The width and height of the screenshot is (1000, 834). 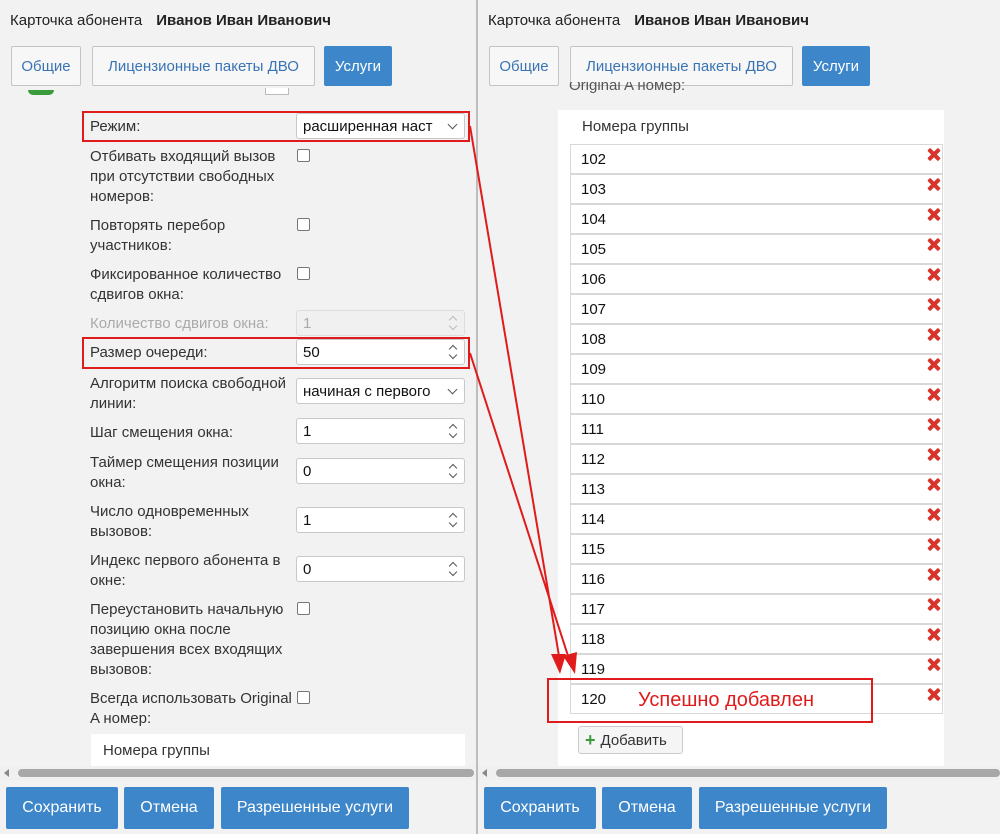 What do you see at coordinates (756, 339) in the screenshot?
I see `group-number-row: 108` at bounding box center [756, 339].